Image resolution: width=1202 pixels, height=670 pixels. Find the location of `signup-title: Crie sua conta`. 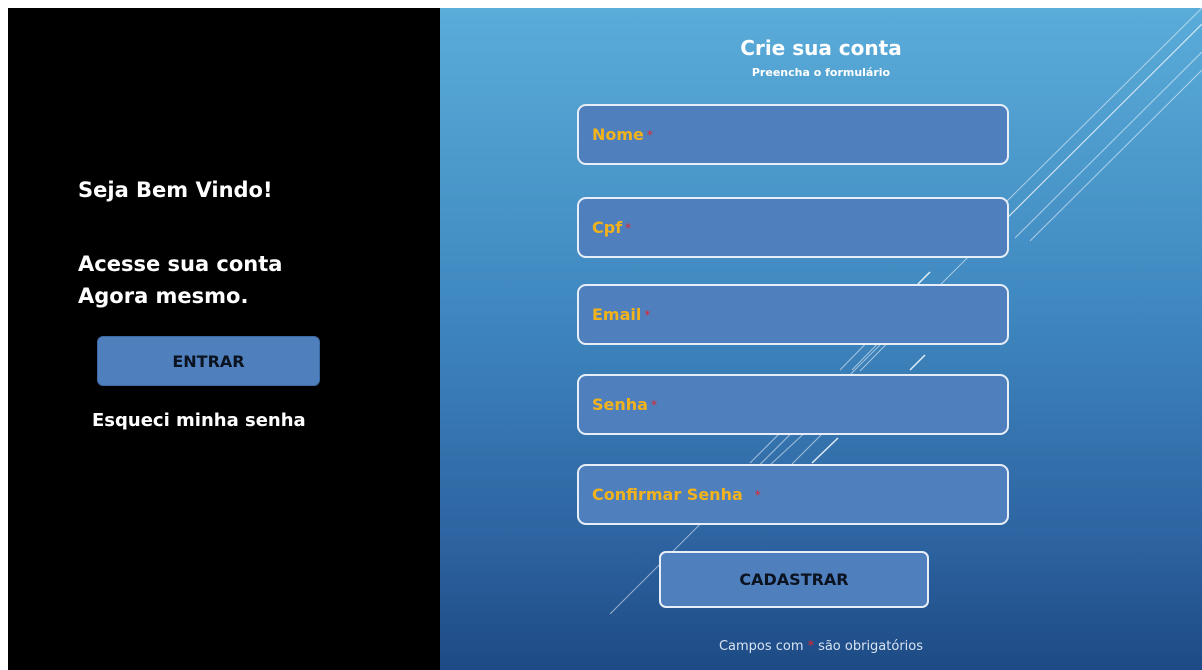

signup-title: Crie sua conta is located at coordinates (821, 48).